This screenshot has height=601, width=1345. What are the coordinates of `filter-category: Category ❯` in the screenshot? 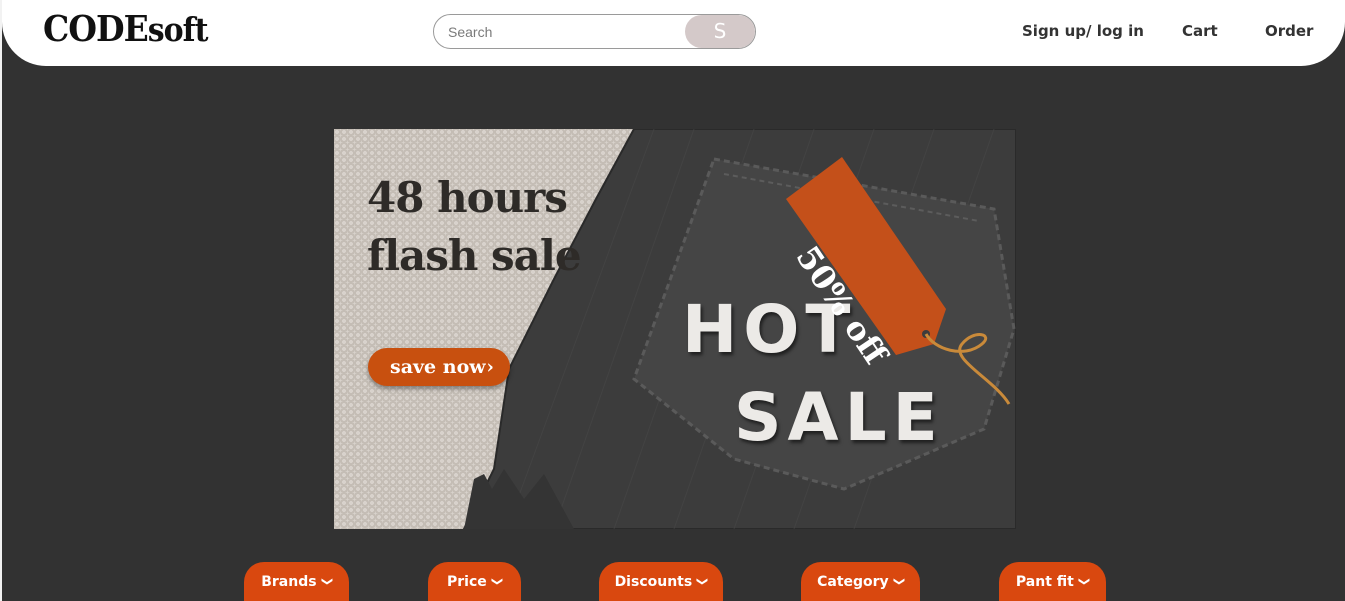 It's located at (860, 581).